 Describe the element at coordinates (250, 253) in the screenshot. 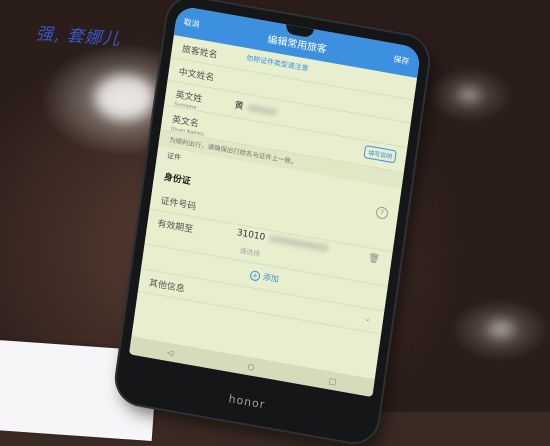

I see `validity-placeholder: 请选择` at that location.